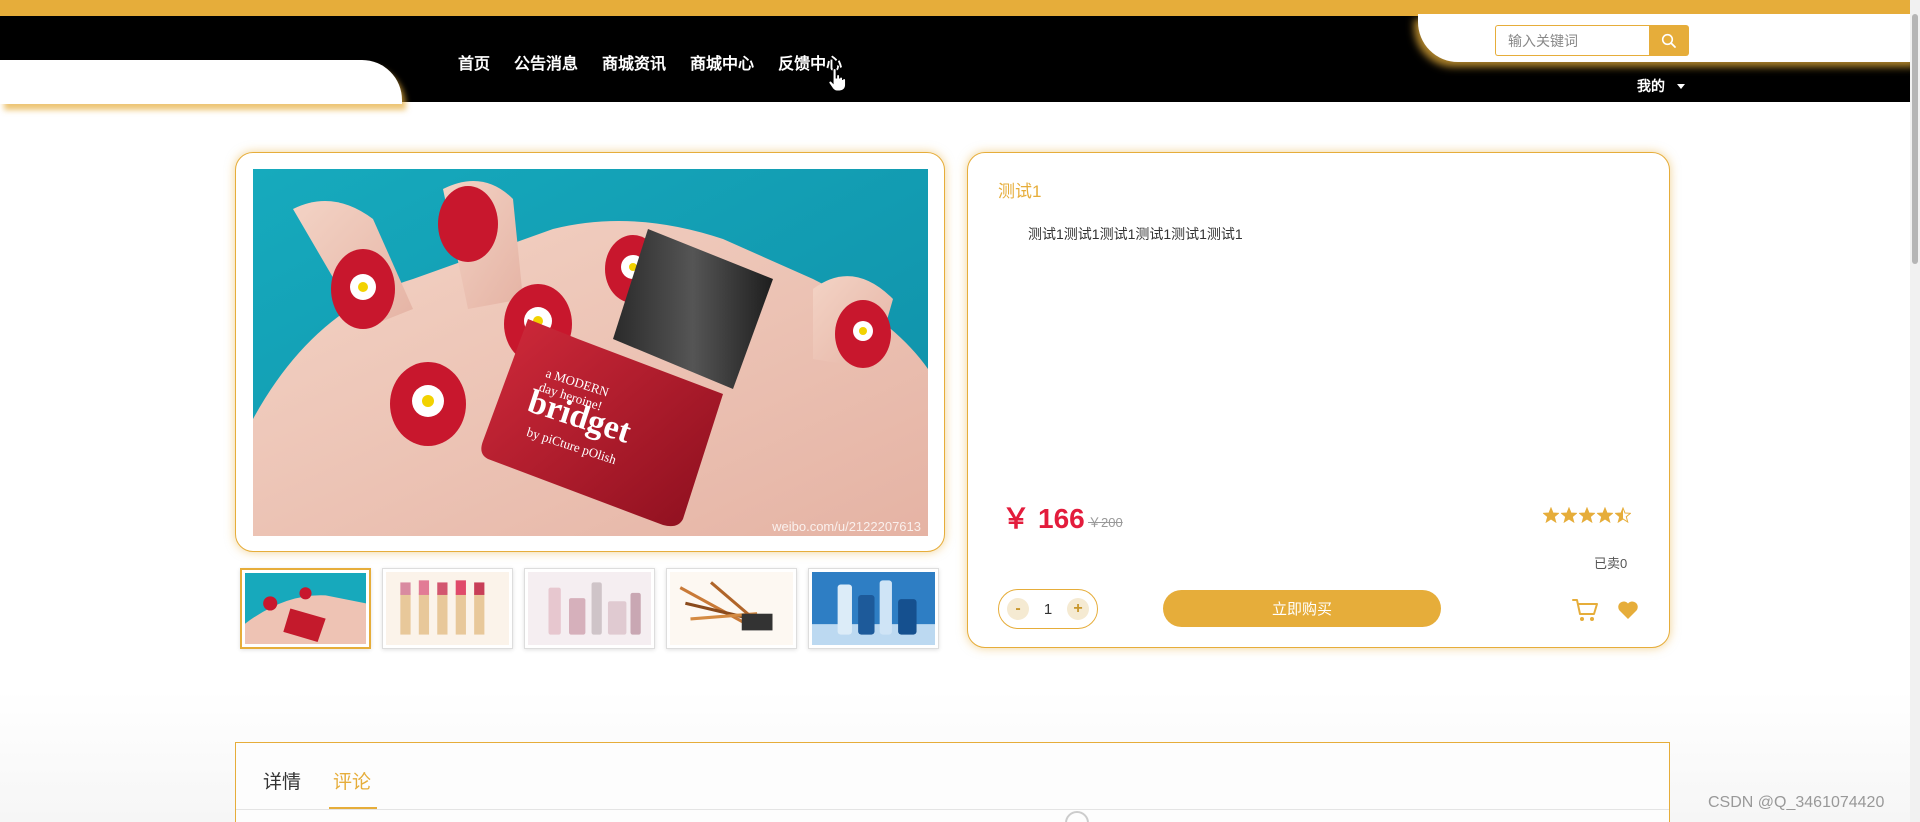  I want to click on thumbnail-strip, so click(589, 608).